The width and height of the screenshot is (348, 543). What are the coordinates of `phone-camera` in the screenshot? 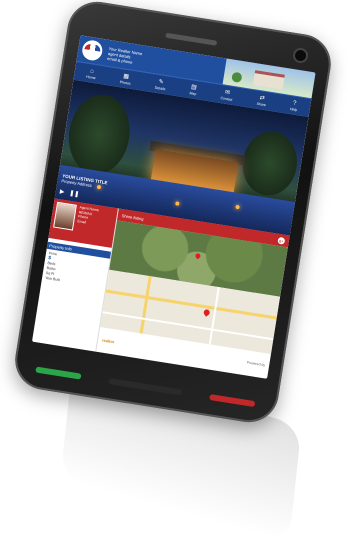 It's located at (300, 55).